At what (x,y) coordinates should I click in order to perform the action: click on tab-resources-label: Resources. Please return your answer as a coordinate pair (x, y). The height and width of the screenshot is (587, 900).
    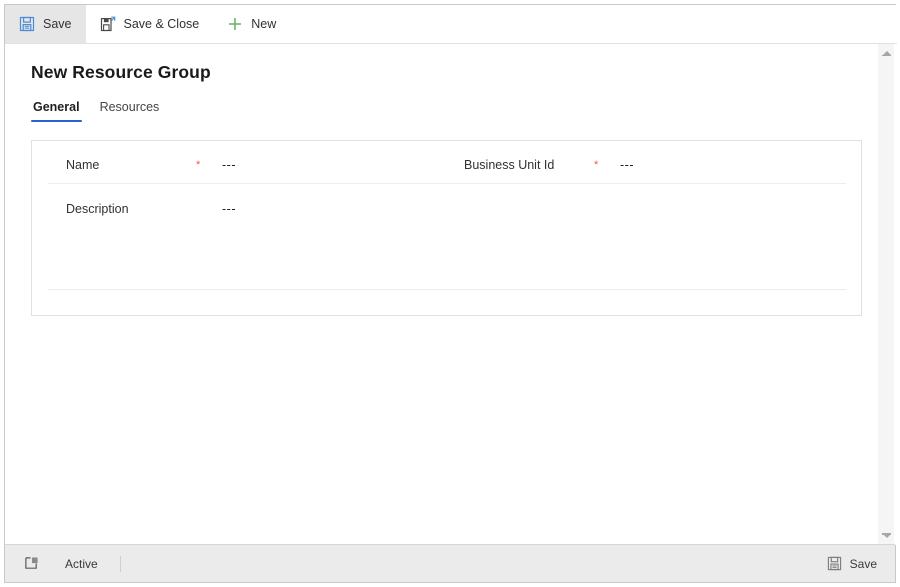
    Looking at the image, I should click on (129, 107).